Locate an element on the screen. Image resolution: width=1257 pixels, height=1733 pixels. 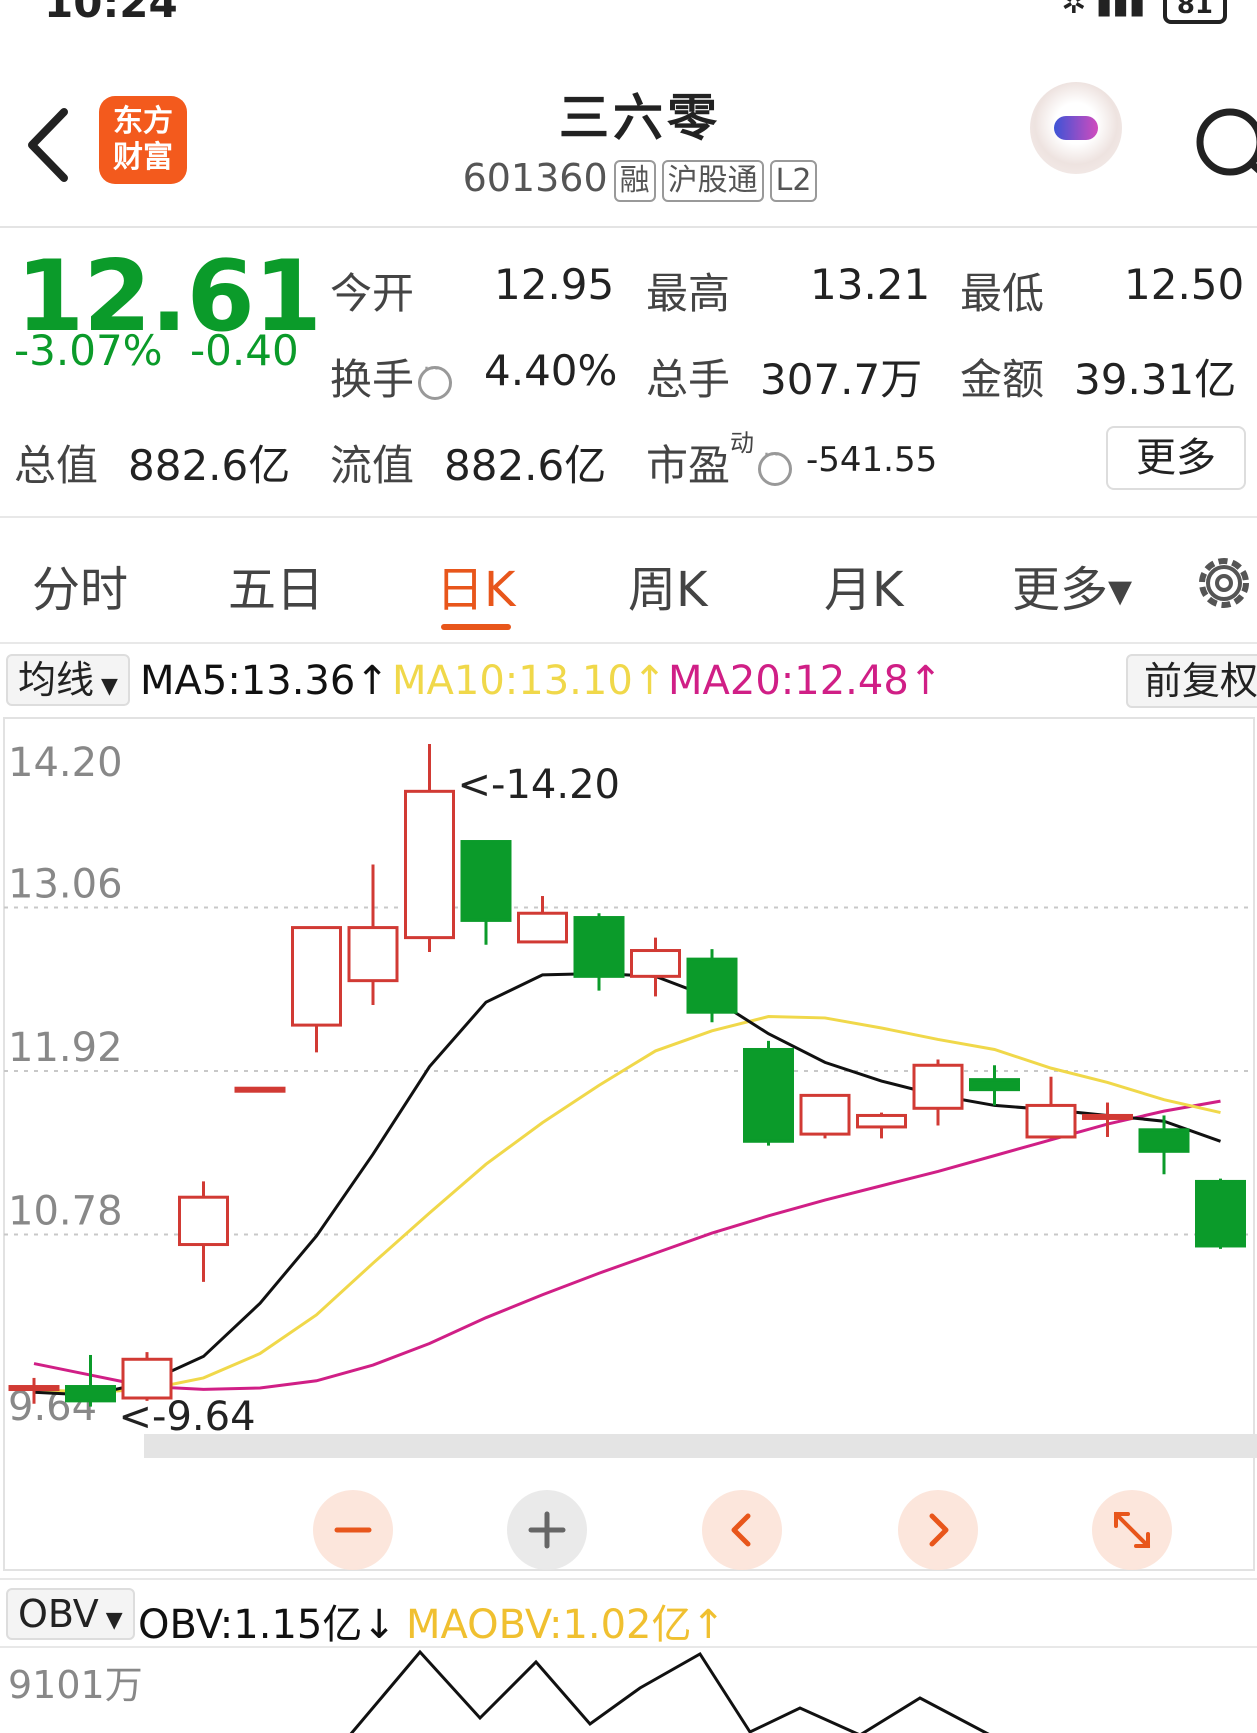
chevron-right-icon is located at coordinates (939, 1530).